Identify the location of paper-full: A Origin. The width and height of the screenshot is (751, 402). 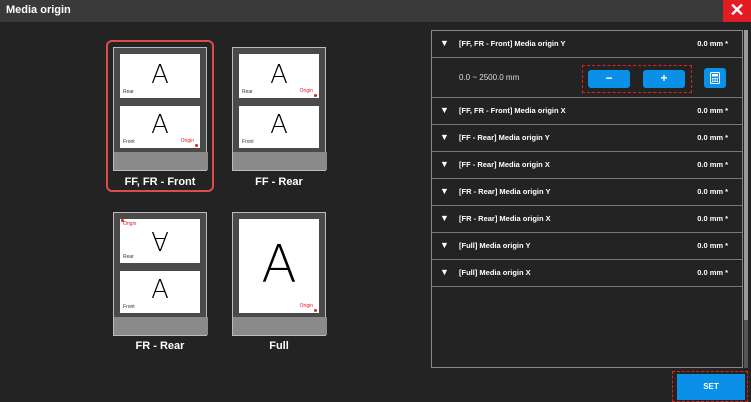
(279, 266).